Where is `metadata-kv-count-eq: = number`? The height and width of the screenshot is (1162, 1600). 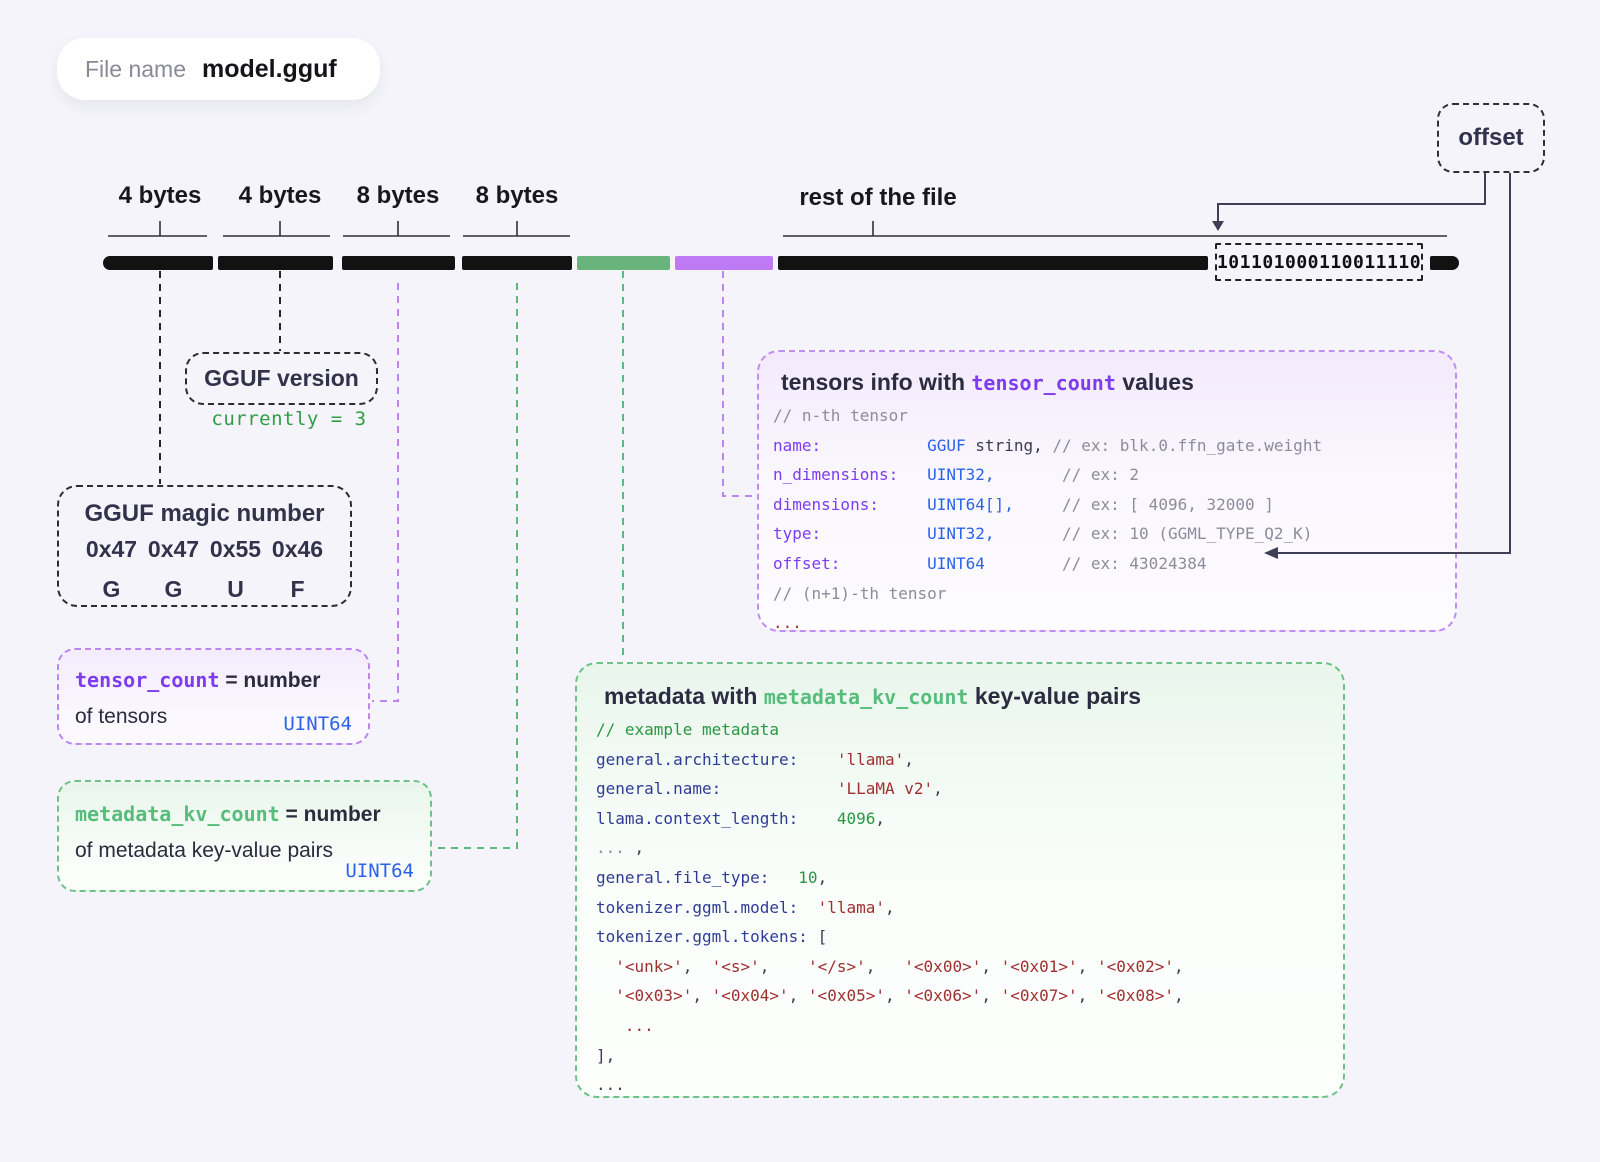
metadata-kv-count-eq: = number is located at coordinates (330, 814).